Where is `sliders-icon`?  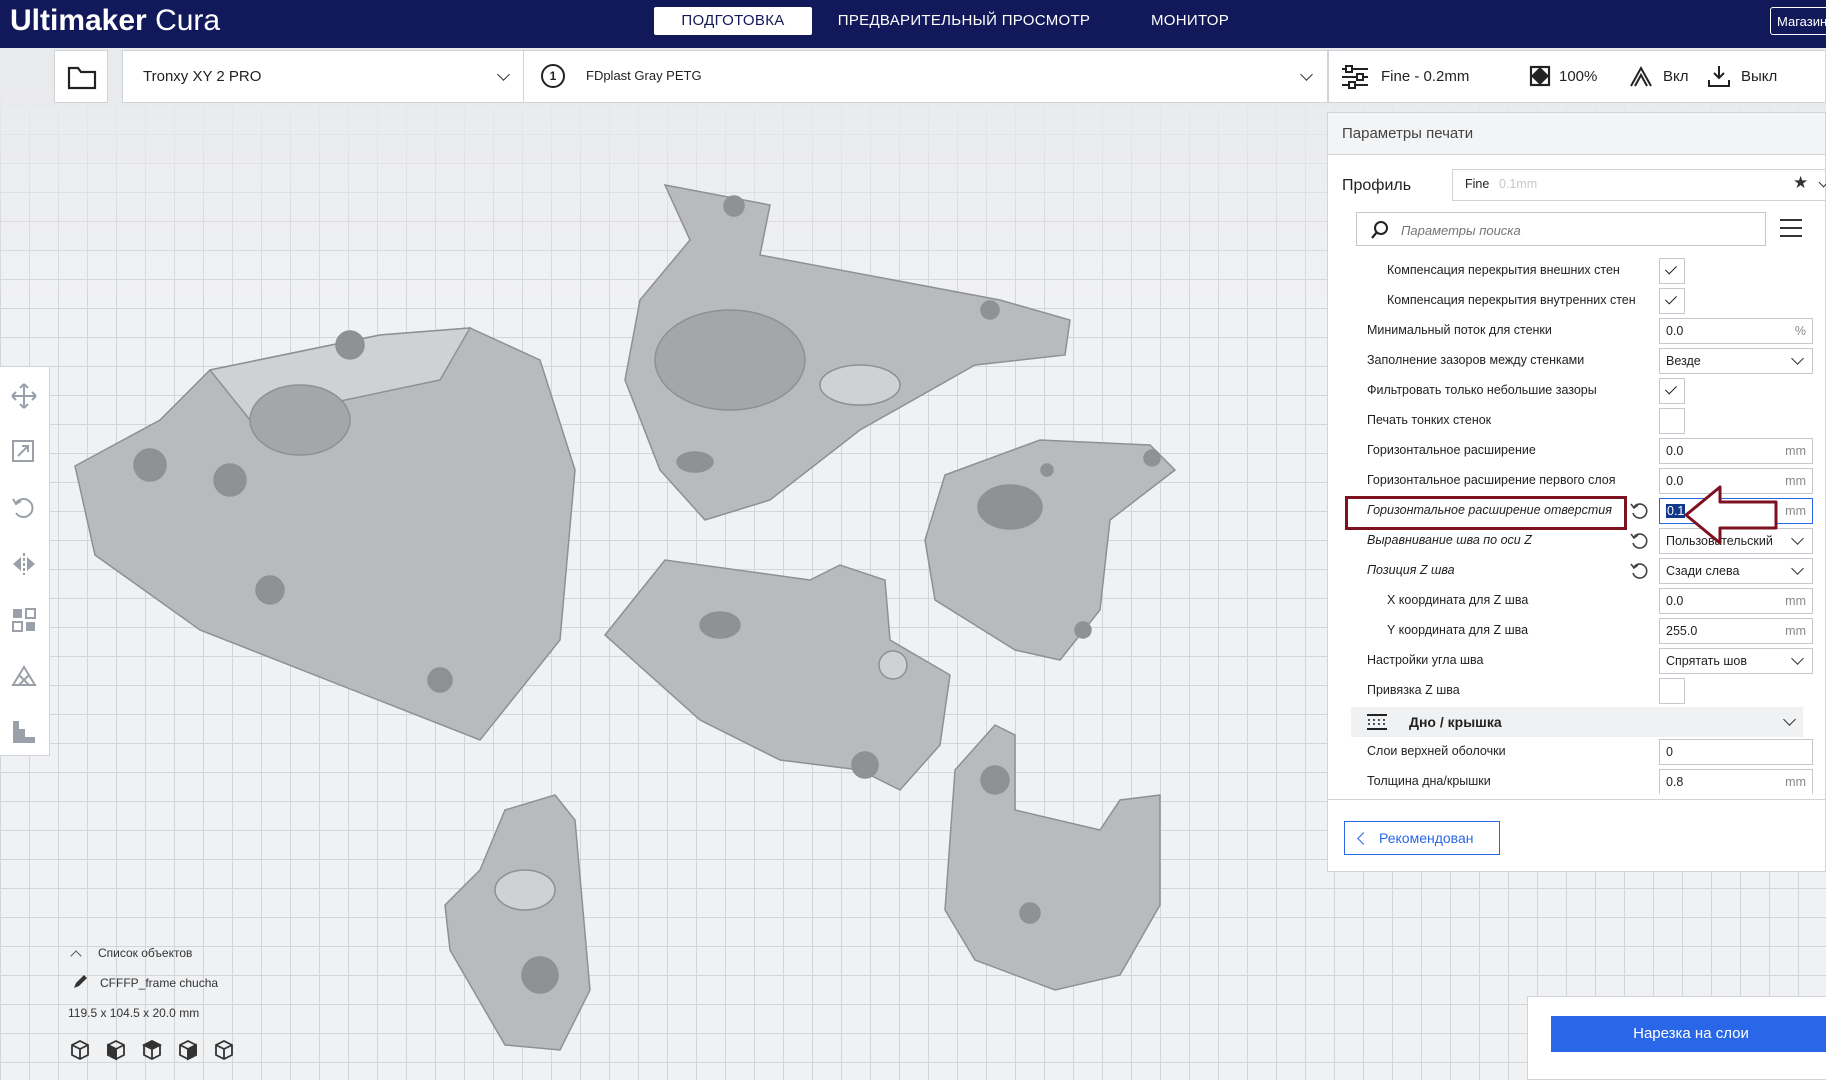
sliders-icon is located at coordinates (1355, 77).